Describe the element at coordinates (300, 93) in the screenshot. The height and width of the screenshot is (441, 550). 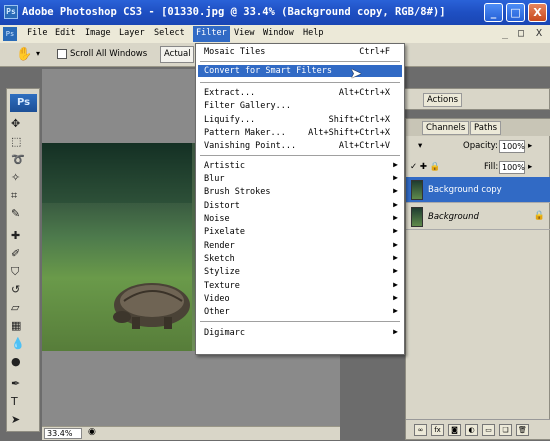
I see `filter-item-extract: Extract... Alt+Ctrl+X` at that location.